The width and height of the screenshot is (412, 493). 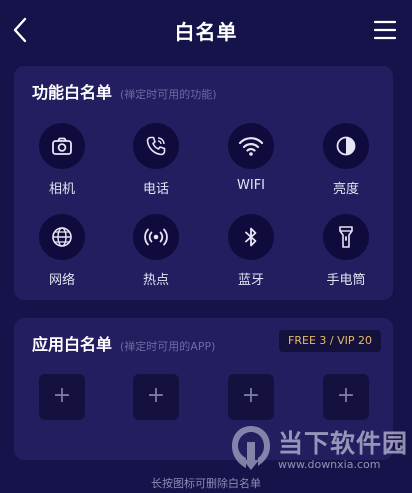 I want to click on page-title: 白名单, so click(x=206, y=32).